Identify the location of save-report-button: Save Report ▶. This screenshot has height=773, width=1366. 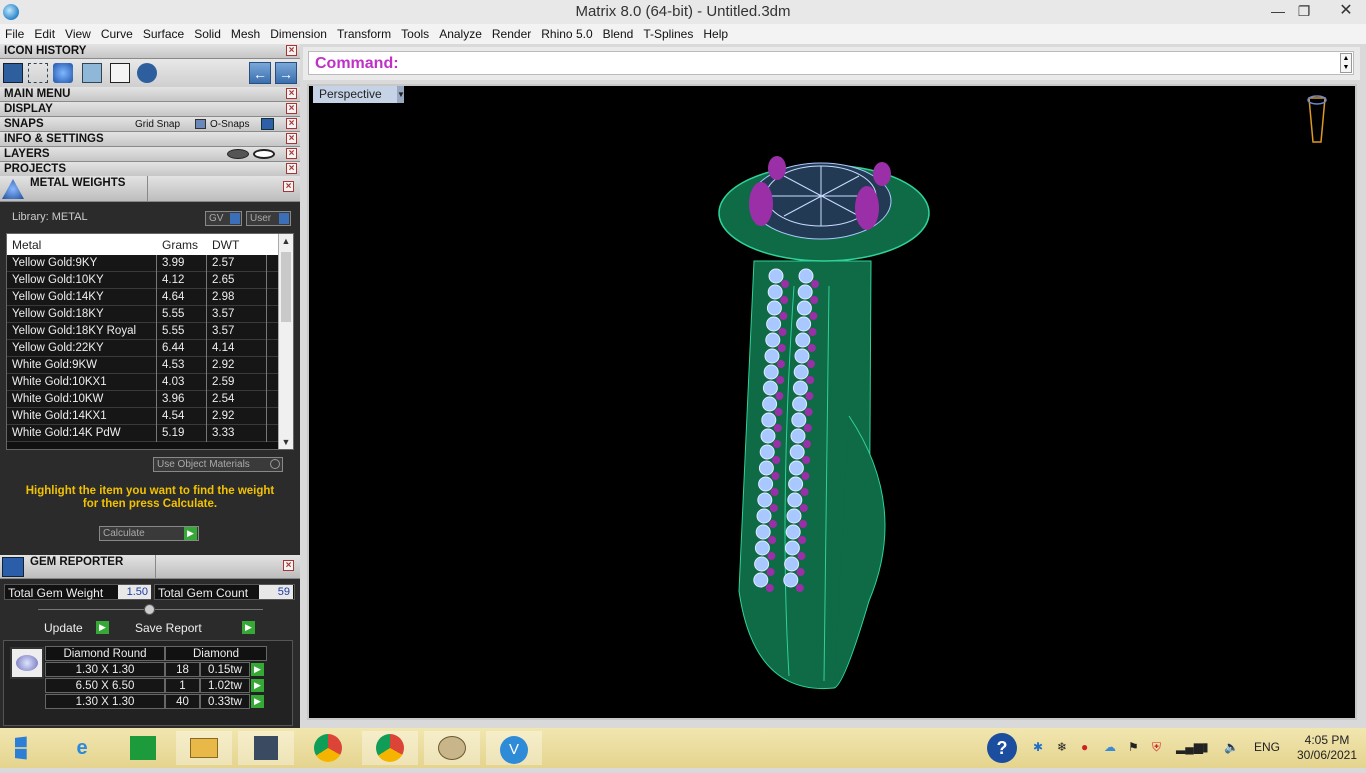
(195, 628).